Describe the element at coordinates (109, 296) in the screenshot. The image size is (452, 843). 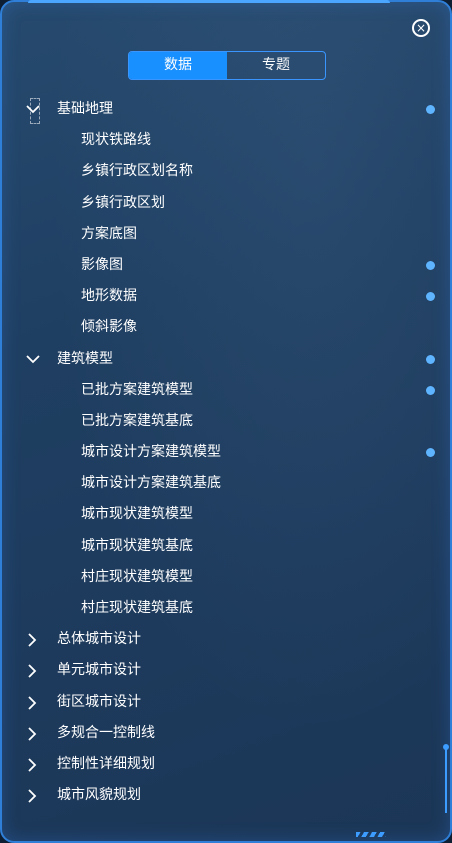
I see `tree-item-label: 地形数据` at that location.